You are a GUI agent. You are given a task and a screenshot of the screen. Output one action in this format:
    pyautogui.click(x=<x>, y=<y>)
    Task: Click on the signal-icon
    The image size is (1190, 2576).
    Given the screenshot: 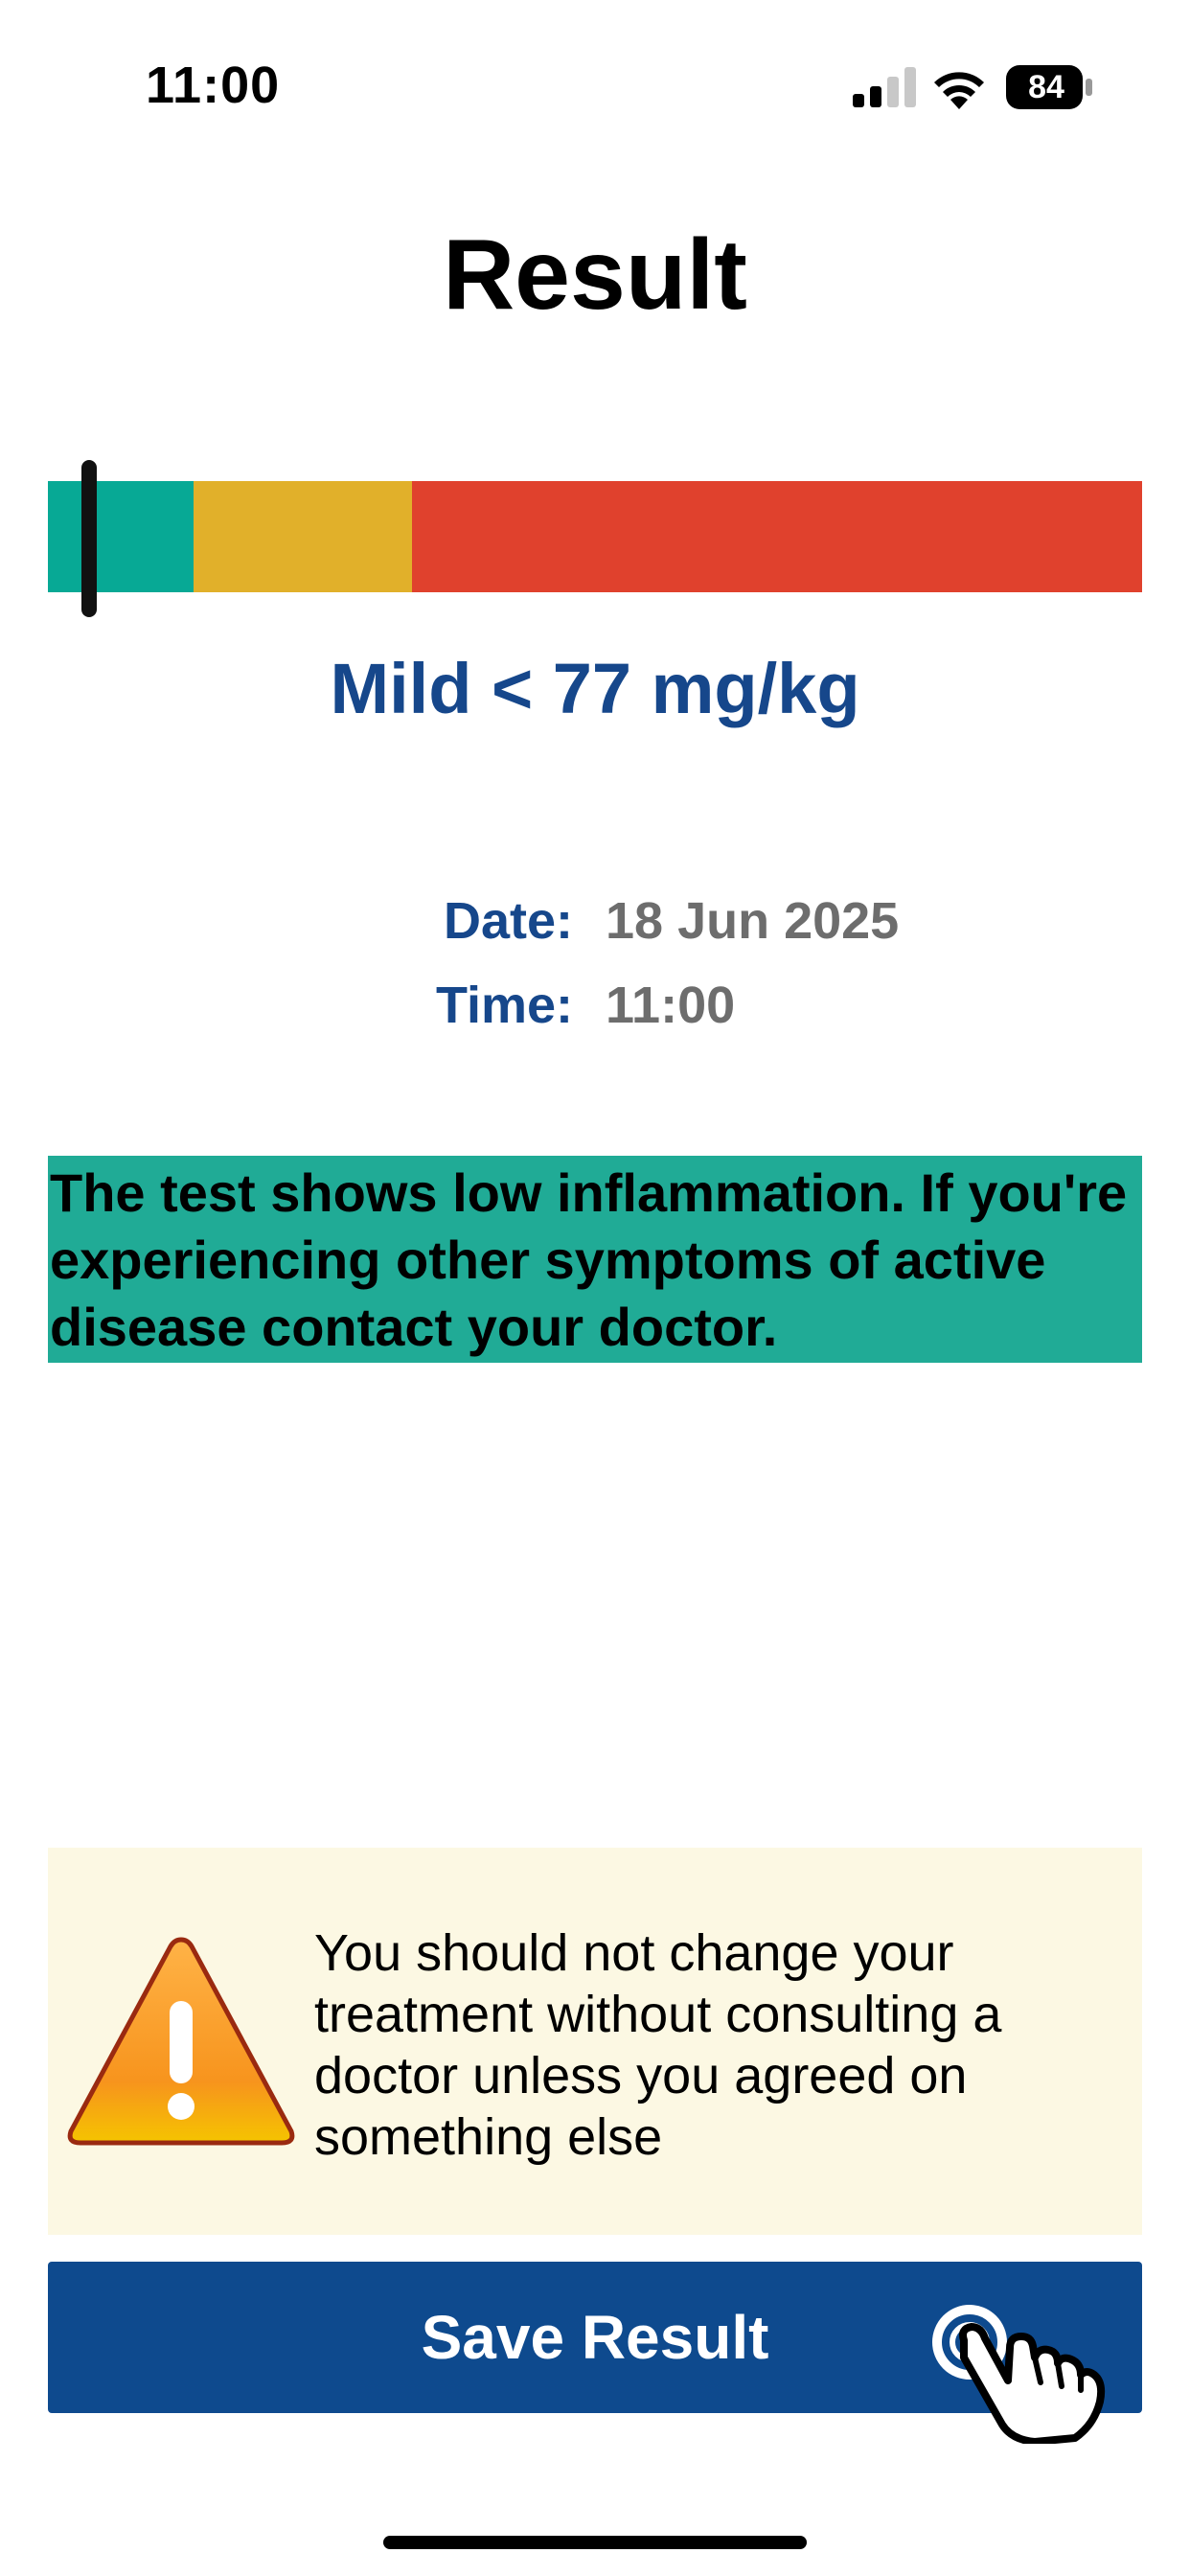 What is the action you would take?
    pyautogui.click(x=885, y=87)
    